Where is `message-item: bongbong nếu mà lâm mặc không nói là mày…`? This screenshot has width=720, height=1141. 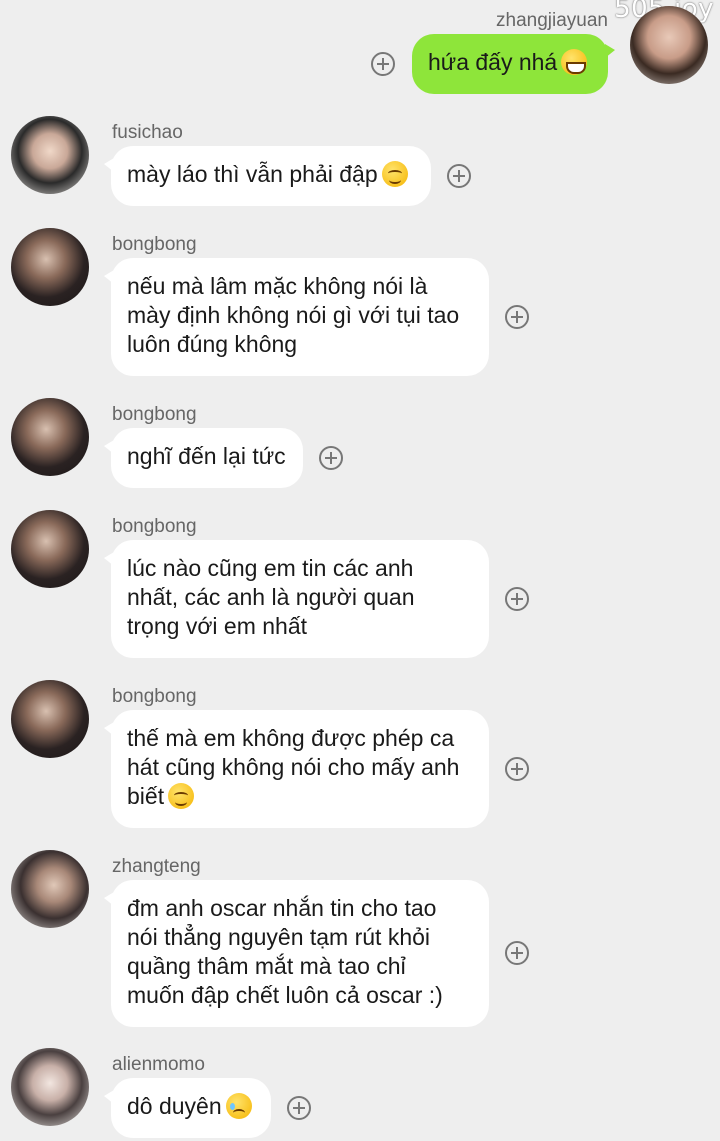 message-item: bongbong nếu mà lâm mặc không nói là mày… is located at coordinates (360, 308).